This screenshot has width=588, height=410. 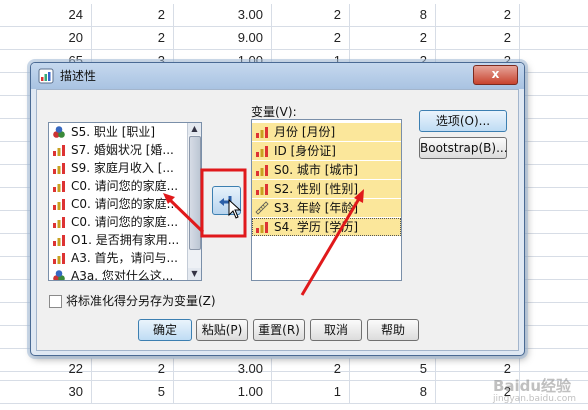 I want to click on variable-label: S3. 年龄 [年龄], so click(x=316, y=208).